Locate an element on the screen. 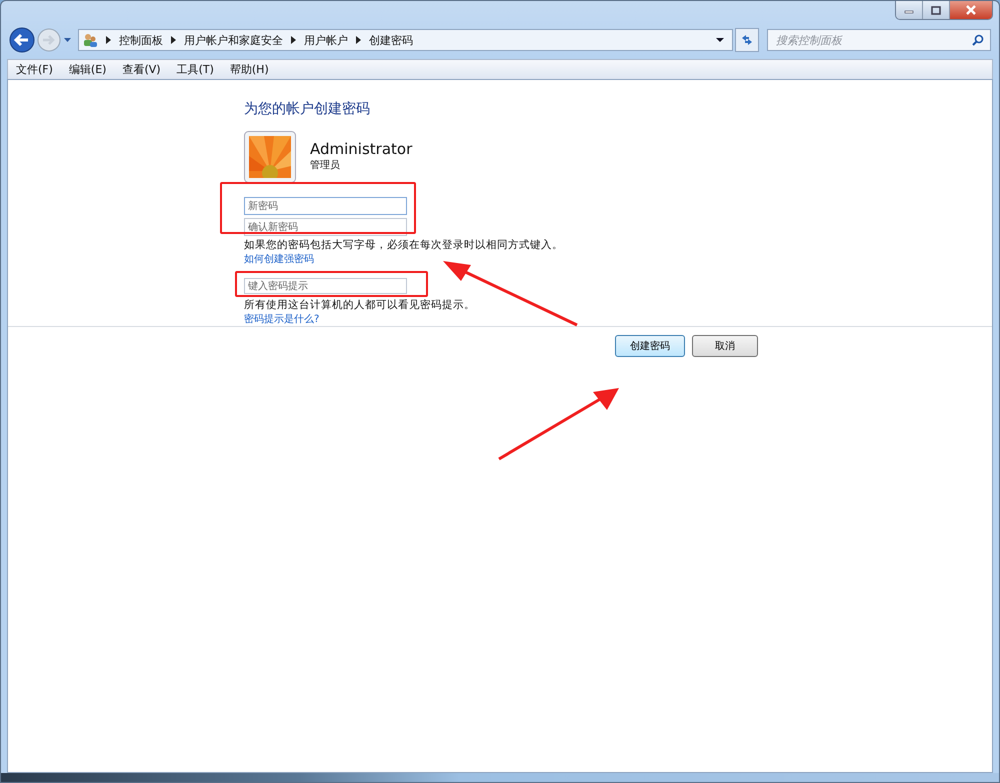 This screenshot has width=1000, height=783. breadcrumb-item: 控制面板 is located at coordinates (141, 40).